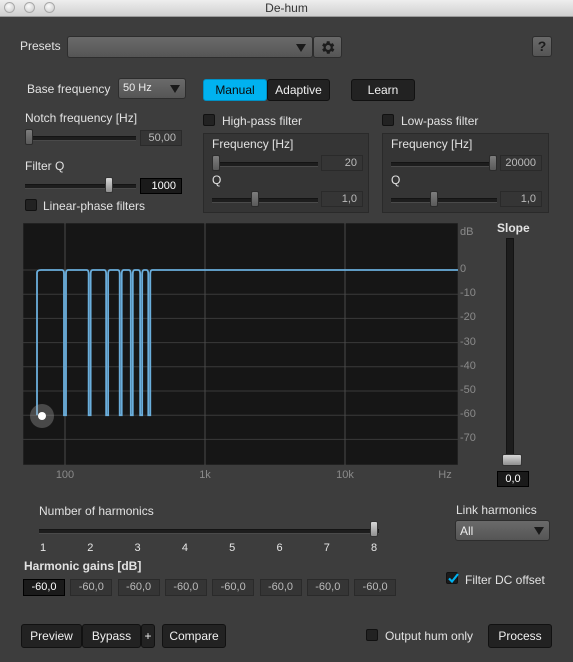  Describe the element at coordinates (374, 548) in the screenshot. I see `harmonic-tick-label: 8` at that location.